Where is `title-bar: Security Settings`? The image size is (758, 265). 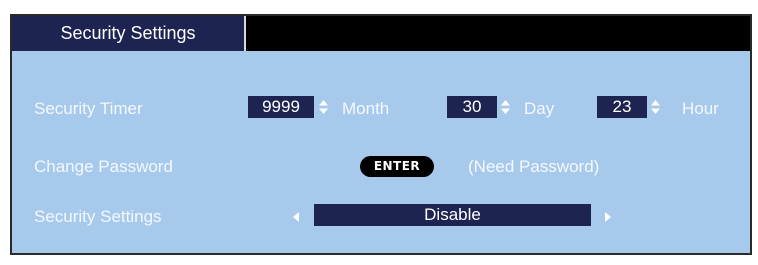 title-bar: Security Settings is located at coordinates (381, 33).